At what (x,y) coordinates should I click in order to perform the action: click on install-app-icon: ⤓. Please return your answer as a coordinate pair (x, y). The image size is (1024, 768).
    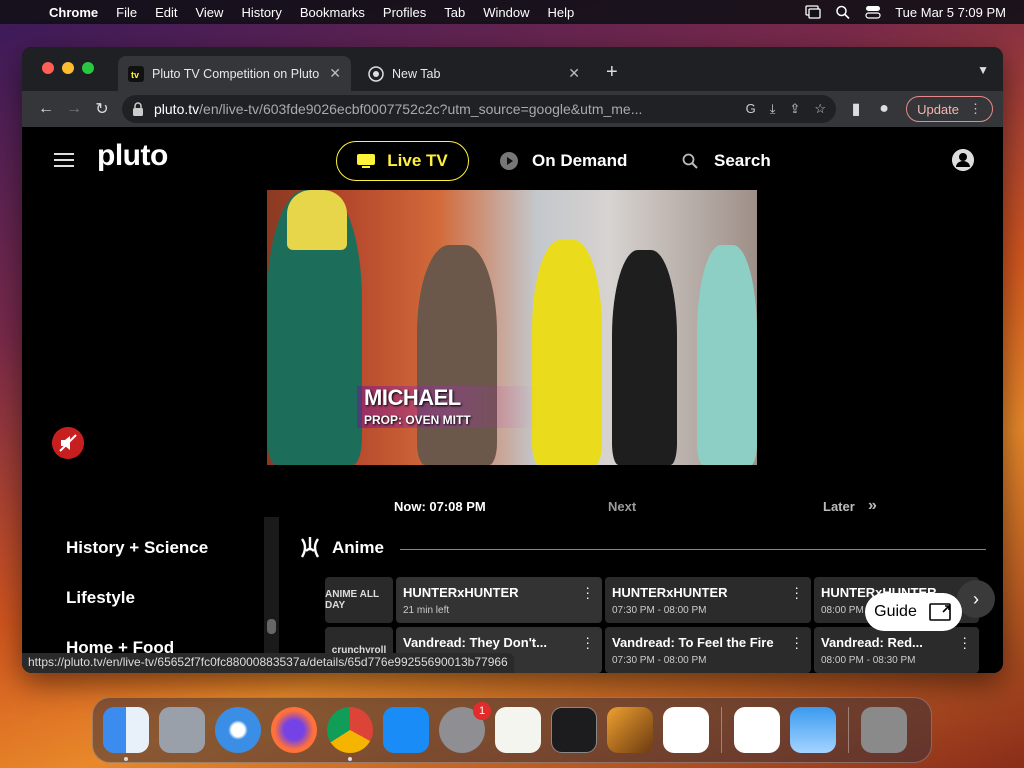
    Looking at the image, I should click on (773, 109).